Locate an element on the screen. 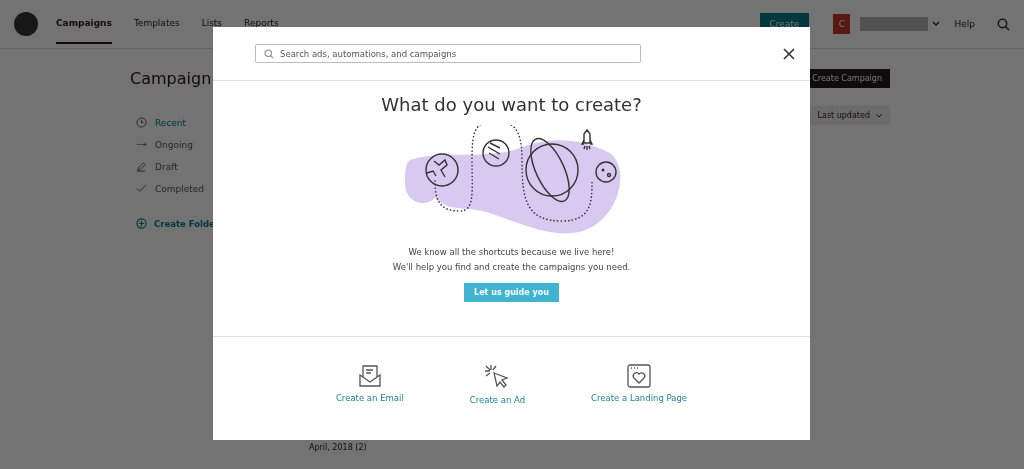 This screenshot has width=1024, height=469. dialog-title: What do you want to create? is located at coordinates (511, 104).